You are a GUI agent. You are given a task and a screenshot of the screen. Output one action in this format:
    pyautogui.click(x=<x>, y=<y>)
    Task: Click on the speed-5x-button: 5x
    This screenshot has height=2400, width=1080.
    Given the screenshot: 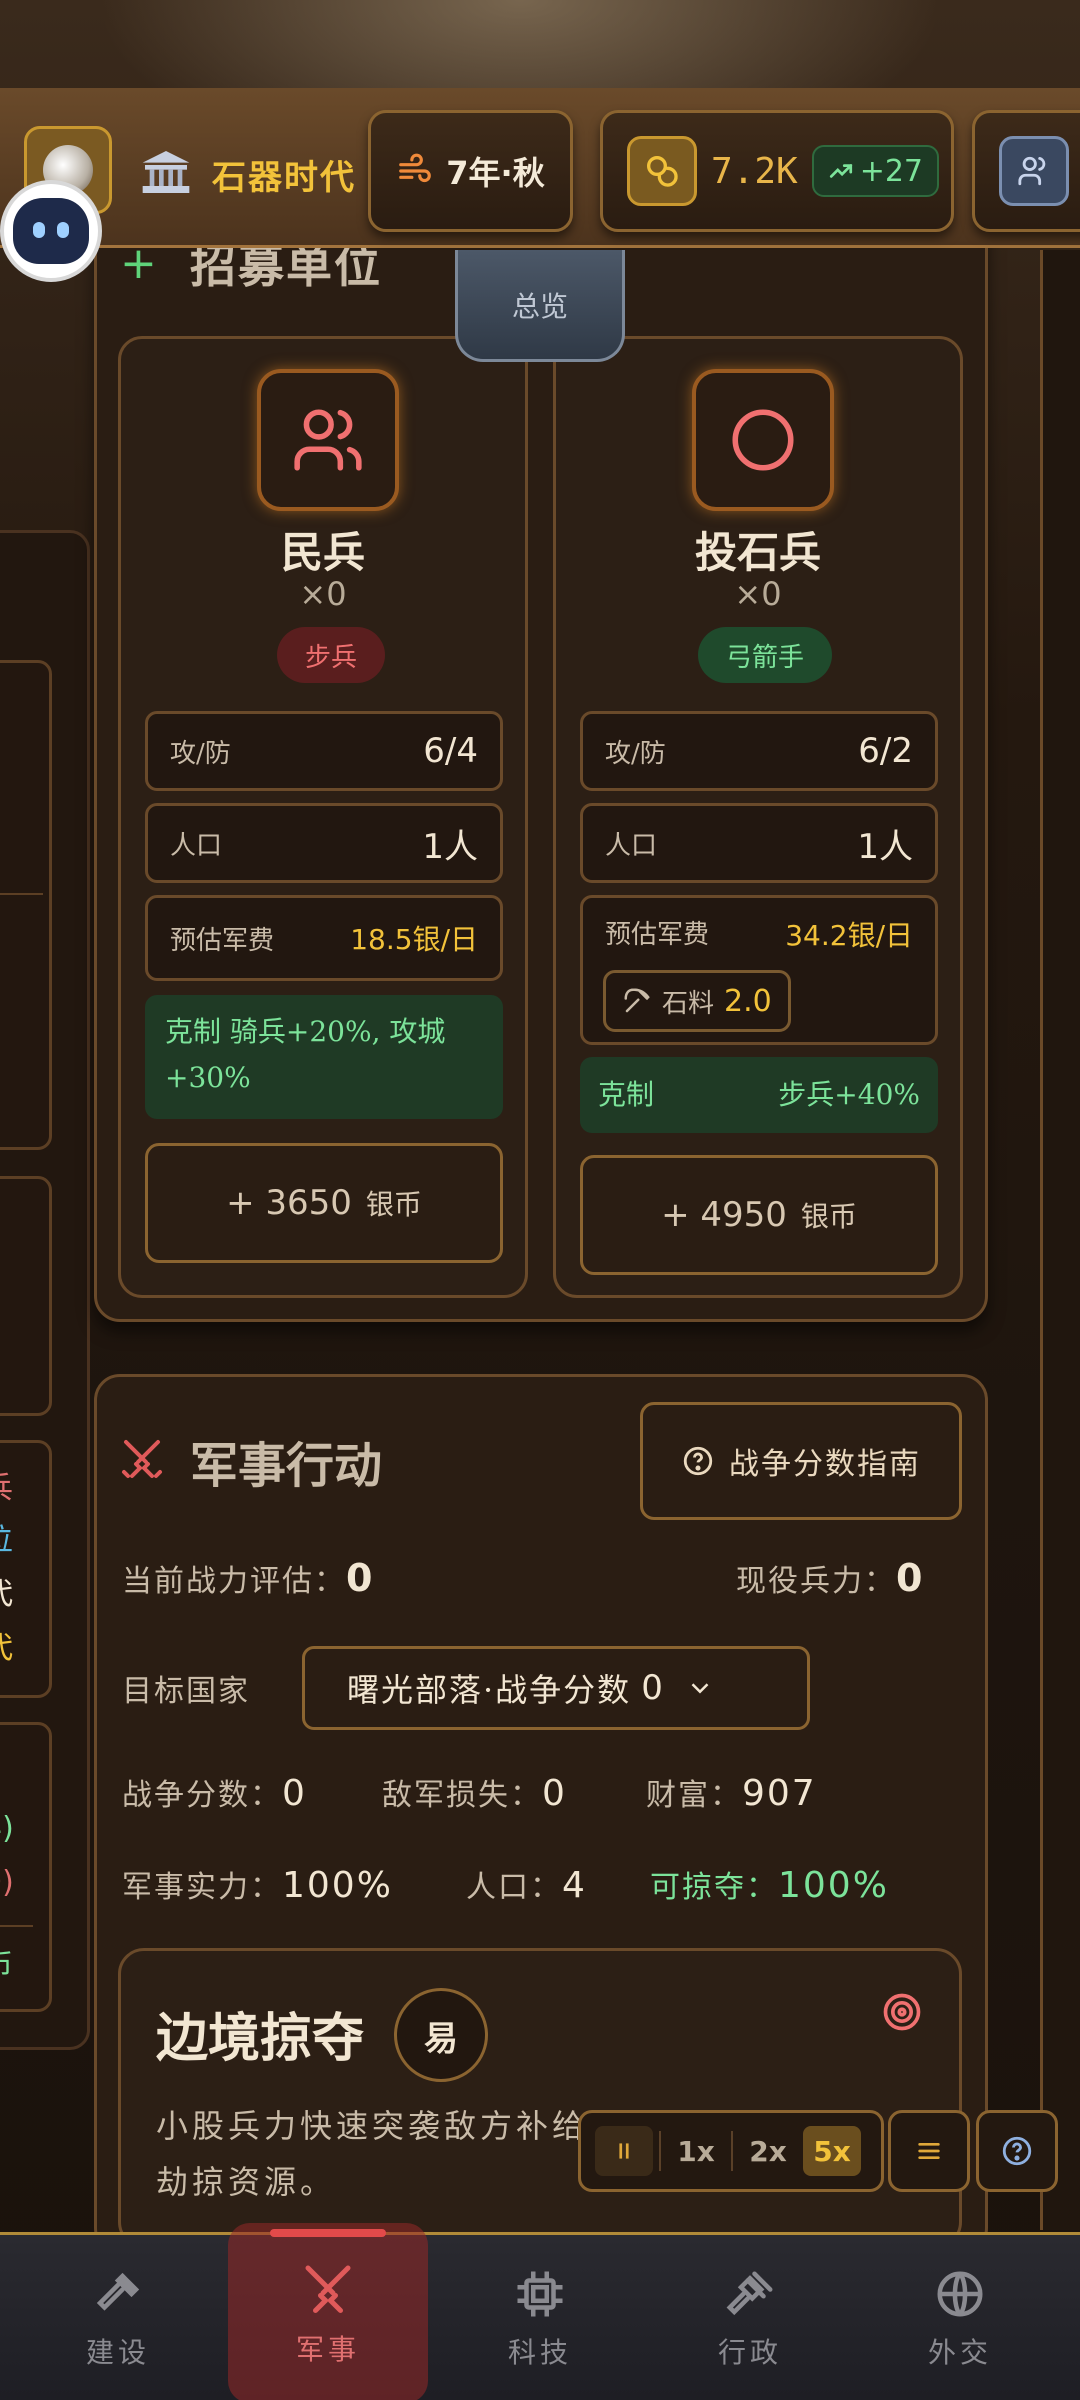 What is the action you would take?
    pyautogui.click(x=832, y=2151)
    